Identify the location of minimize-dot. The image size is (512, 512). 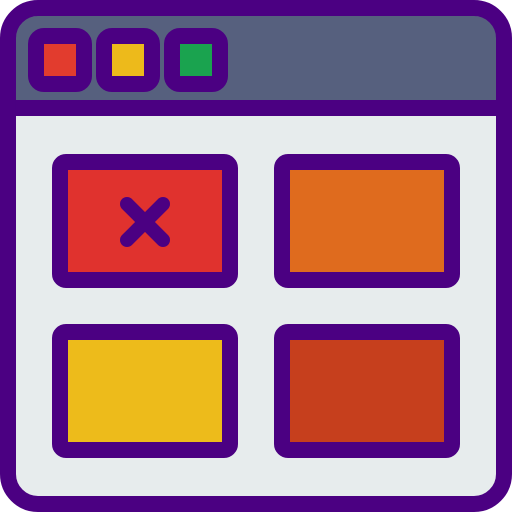
(128, 60).